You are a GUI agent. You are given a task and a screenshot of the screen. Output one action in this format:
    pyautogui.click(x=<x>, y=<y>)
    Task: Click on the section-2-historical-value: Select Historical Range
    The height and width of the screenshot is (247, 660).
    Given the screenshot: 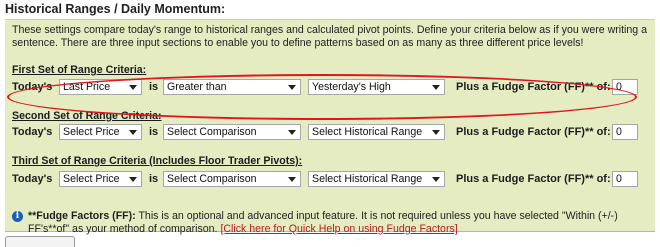 What is the action you would take?
    pyautogui.click(x=367, y=132)
    